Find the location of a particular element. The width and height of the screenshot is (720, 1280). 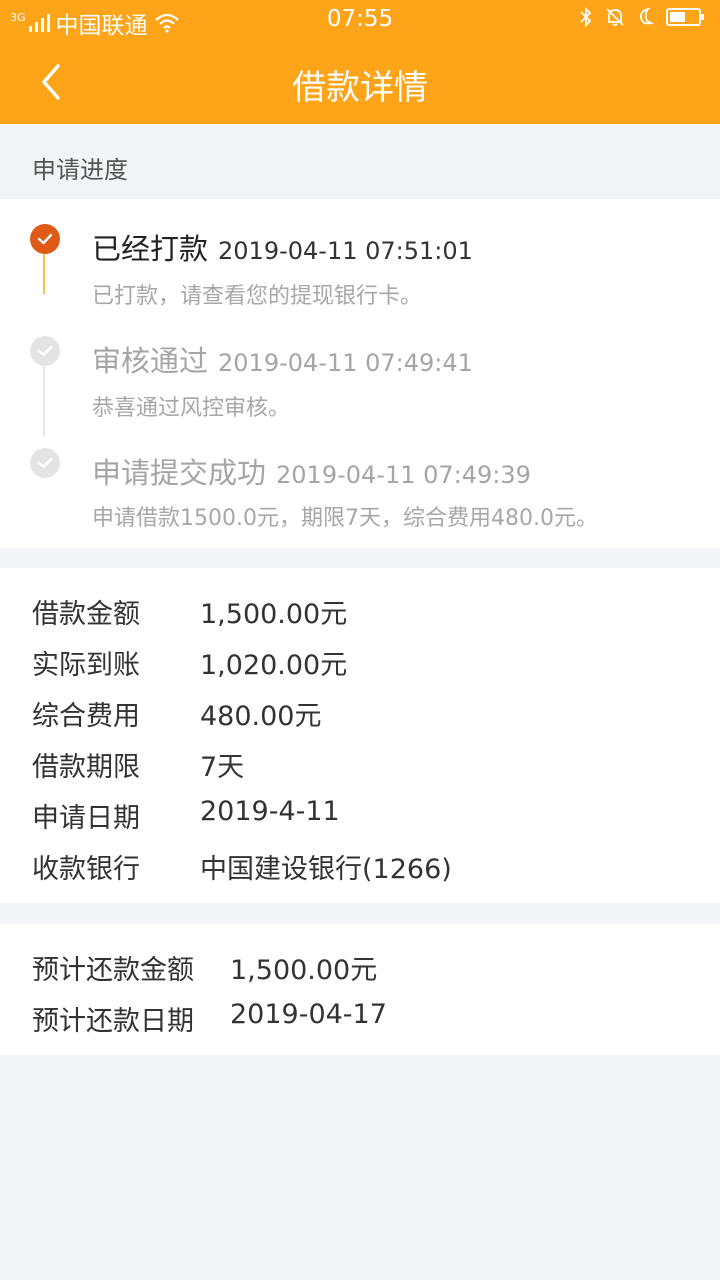

info-row-term: 借款期限 7天 is located at coordinates (138, 764).